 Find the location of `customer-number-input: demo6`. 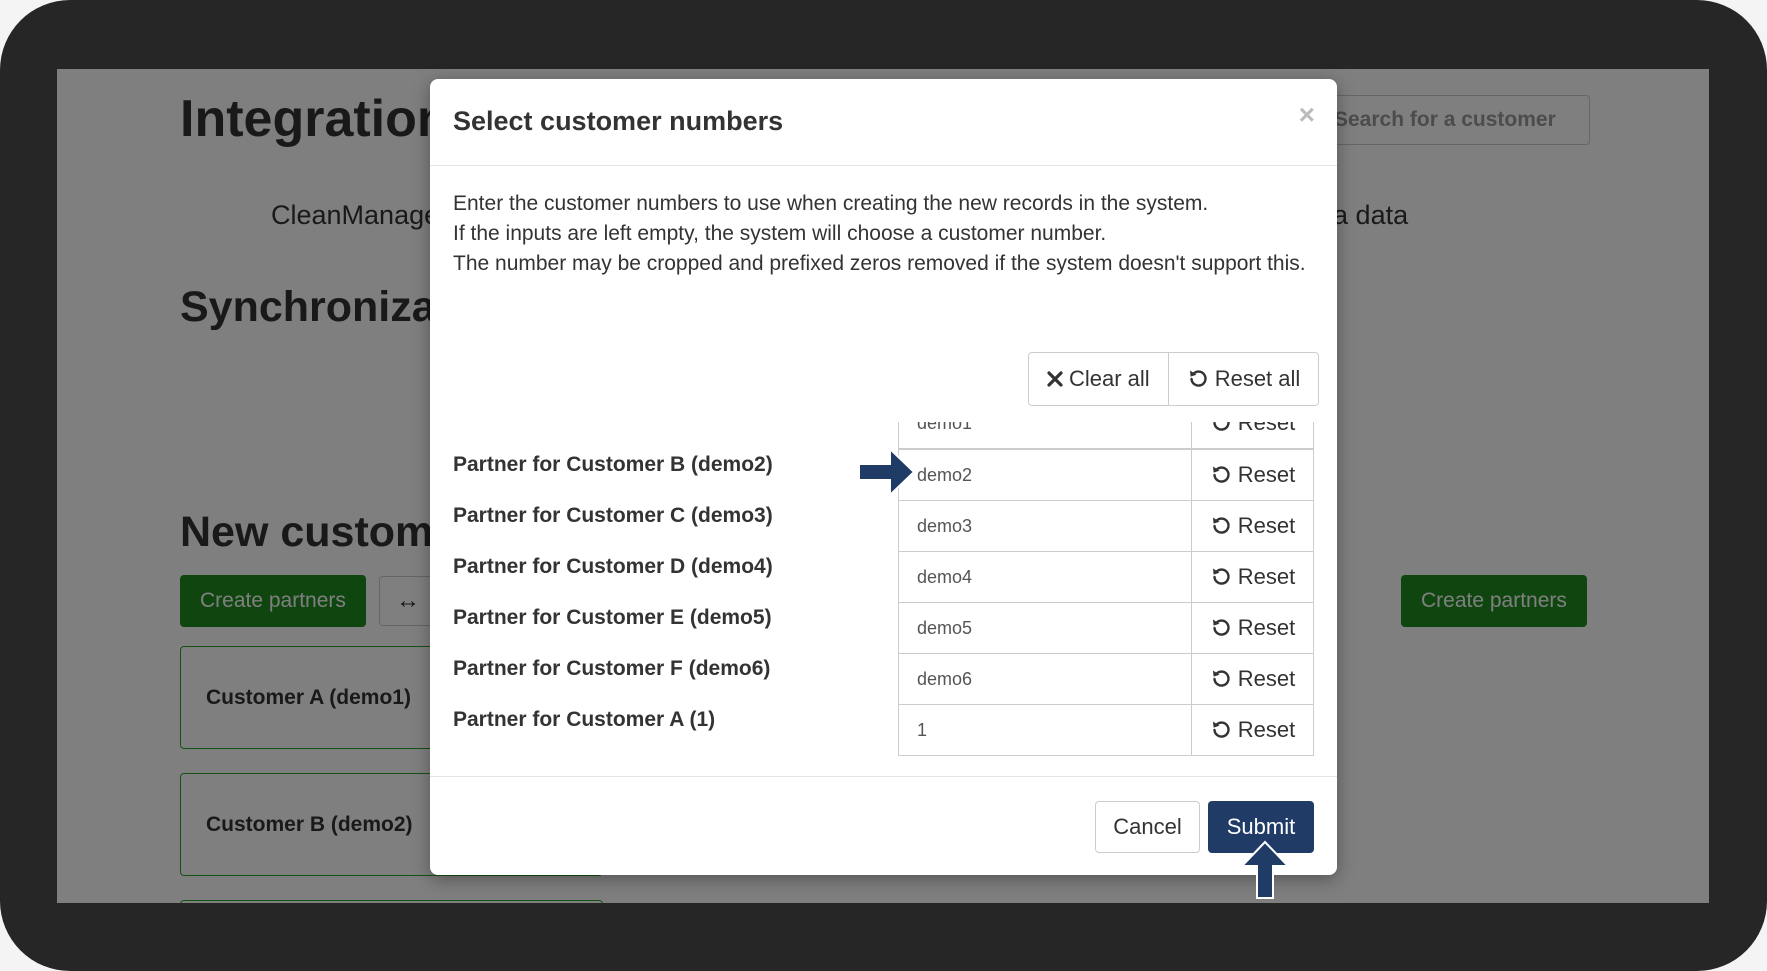

customer-number-input: demo6 is located at coordinates (1045, 679).